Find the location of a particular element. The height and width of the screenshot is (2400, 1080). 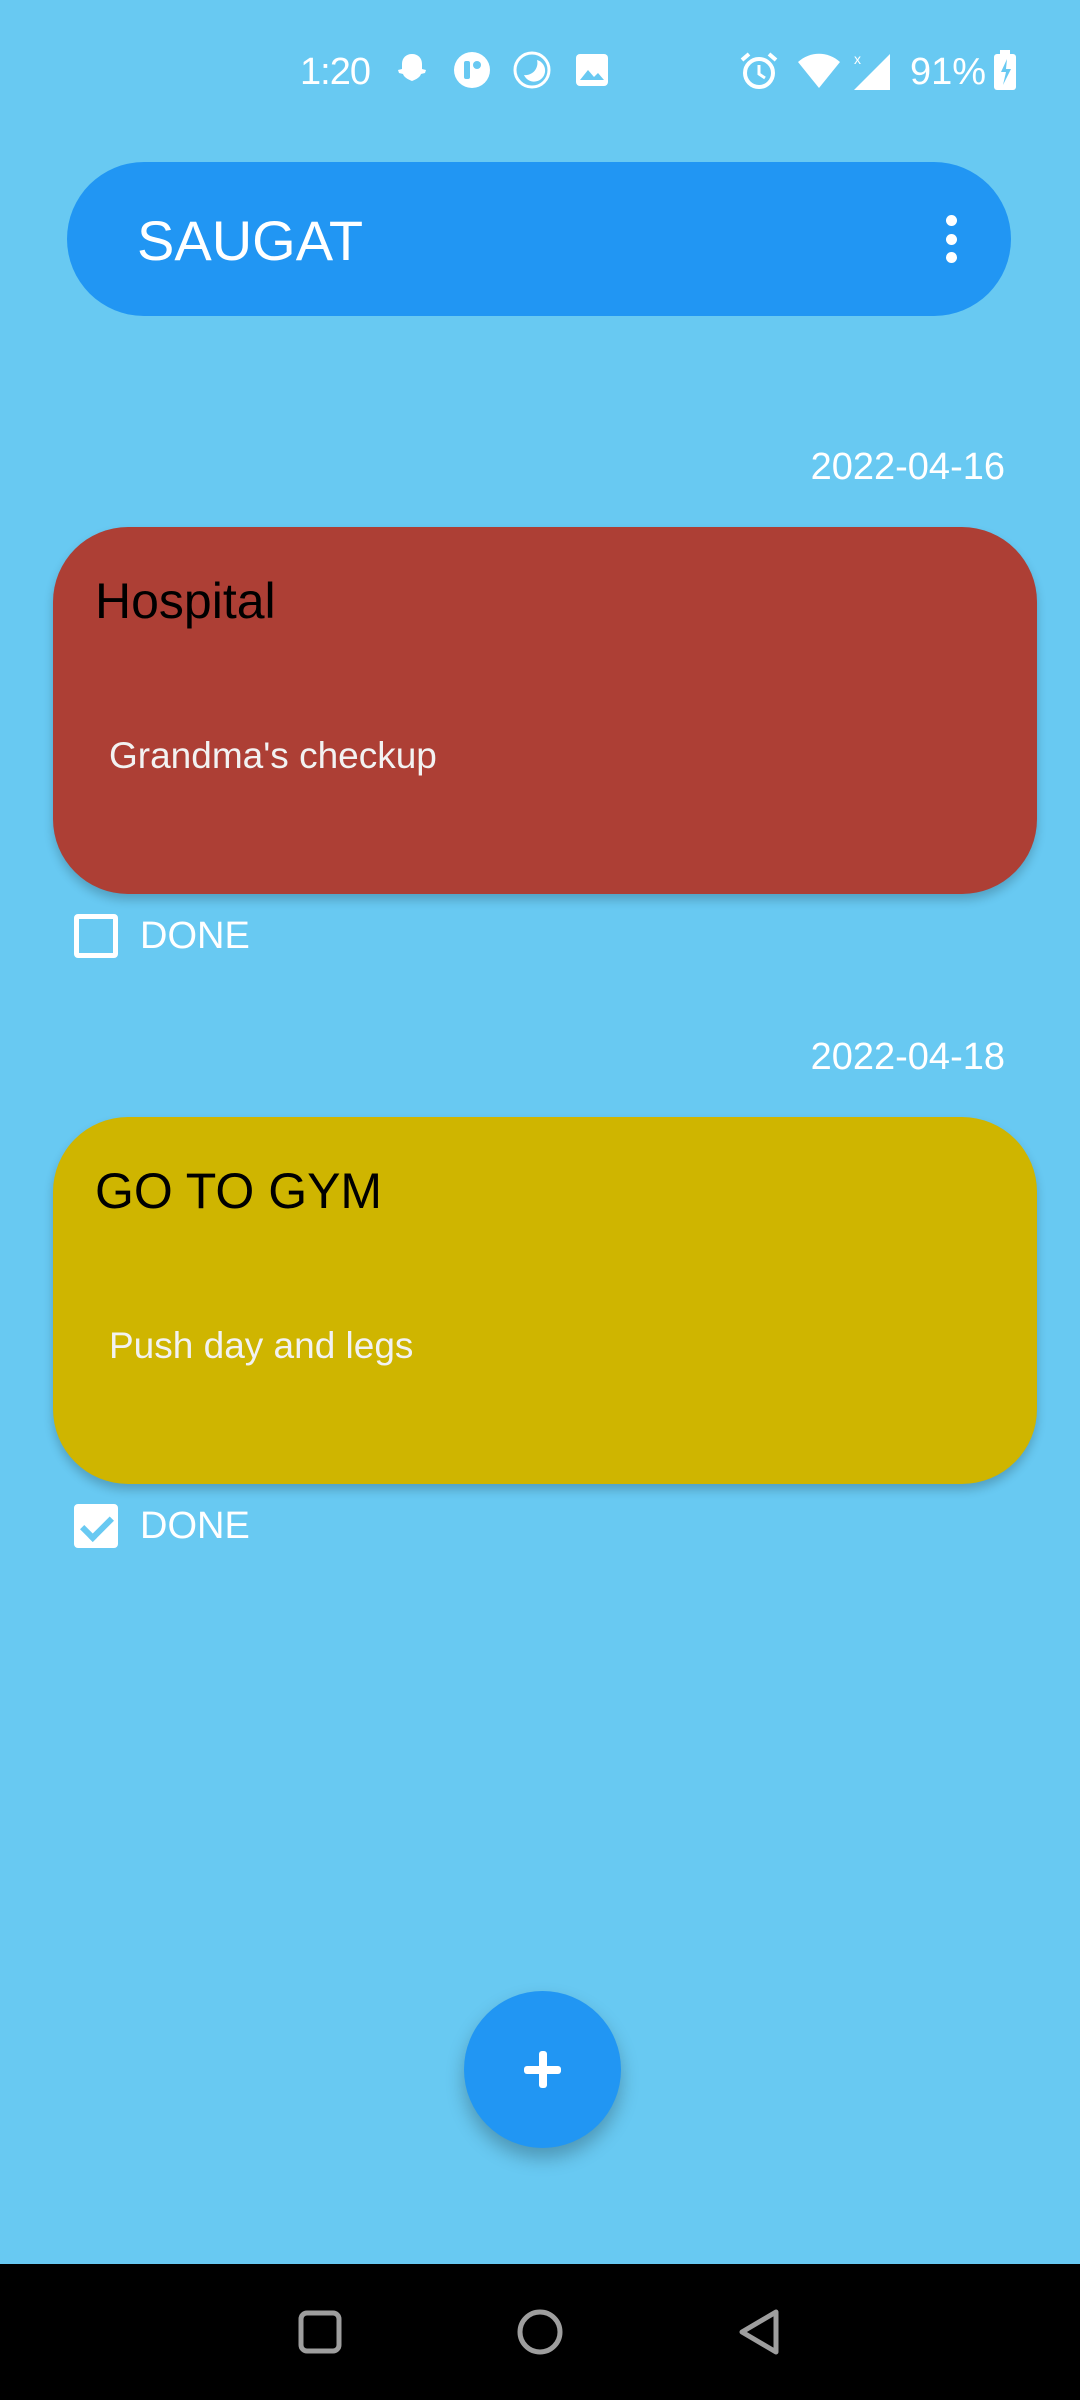

more-vertical-icon is located at coordinates (951, 239).